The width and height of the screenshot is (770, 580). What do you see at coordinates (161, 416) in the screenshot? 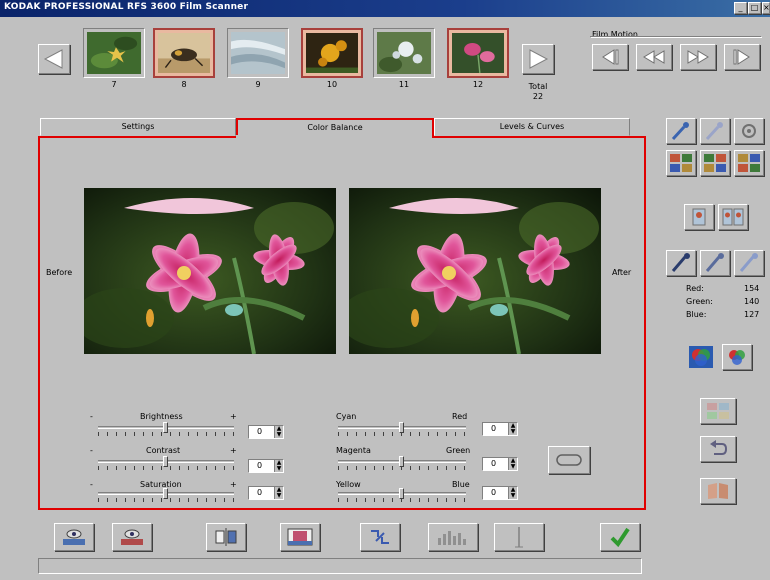
I see `brightness-label: Brightness` at bounding box center [161, 416].